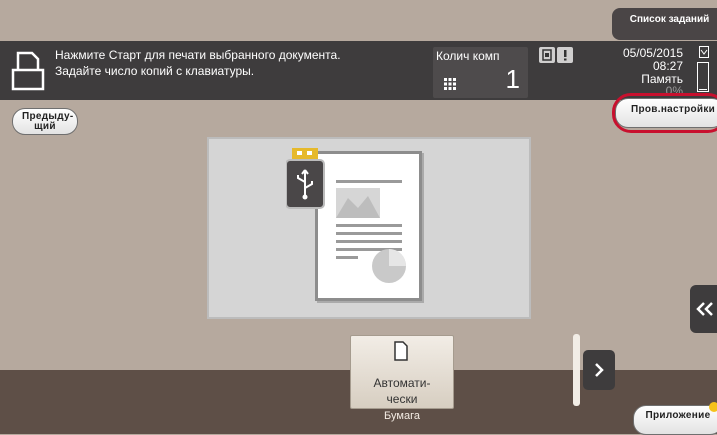 The image size is (717, 435). What do you see at coordinates (28, 71) in the screenshot?
I see `document-icon` at bounding box center [28, 71].